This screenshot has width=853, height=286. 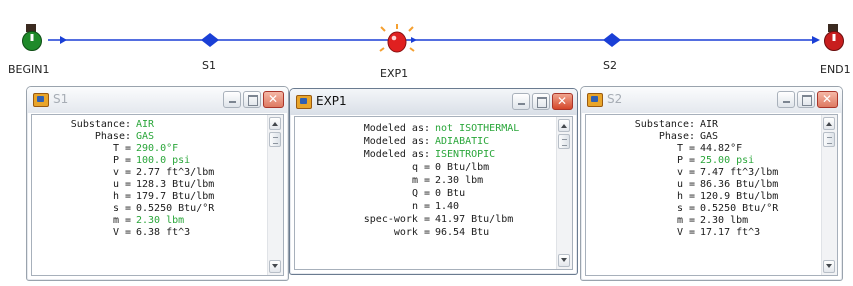 What do you see at coordinates (396, 128) in the screenshot?
I see `property-label: Modeled as:` at bounding box center [396, 128].